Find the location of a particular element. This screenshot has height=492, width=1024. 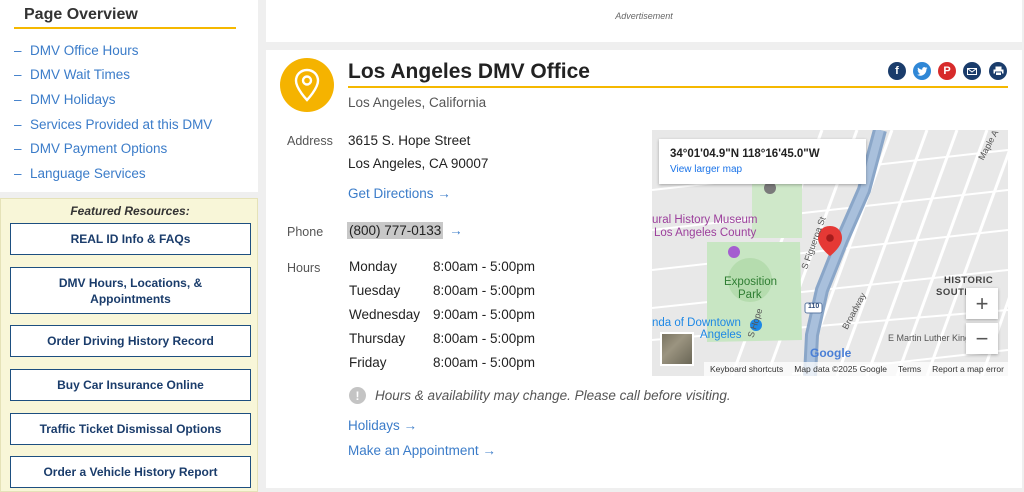

map-data-text: Map data ©2025 Google is located at coordinates (840, 369).